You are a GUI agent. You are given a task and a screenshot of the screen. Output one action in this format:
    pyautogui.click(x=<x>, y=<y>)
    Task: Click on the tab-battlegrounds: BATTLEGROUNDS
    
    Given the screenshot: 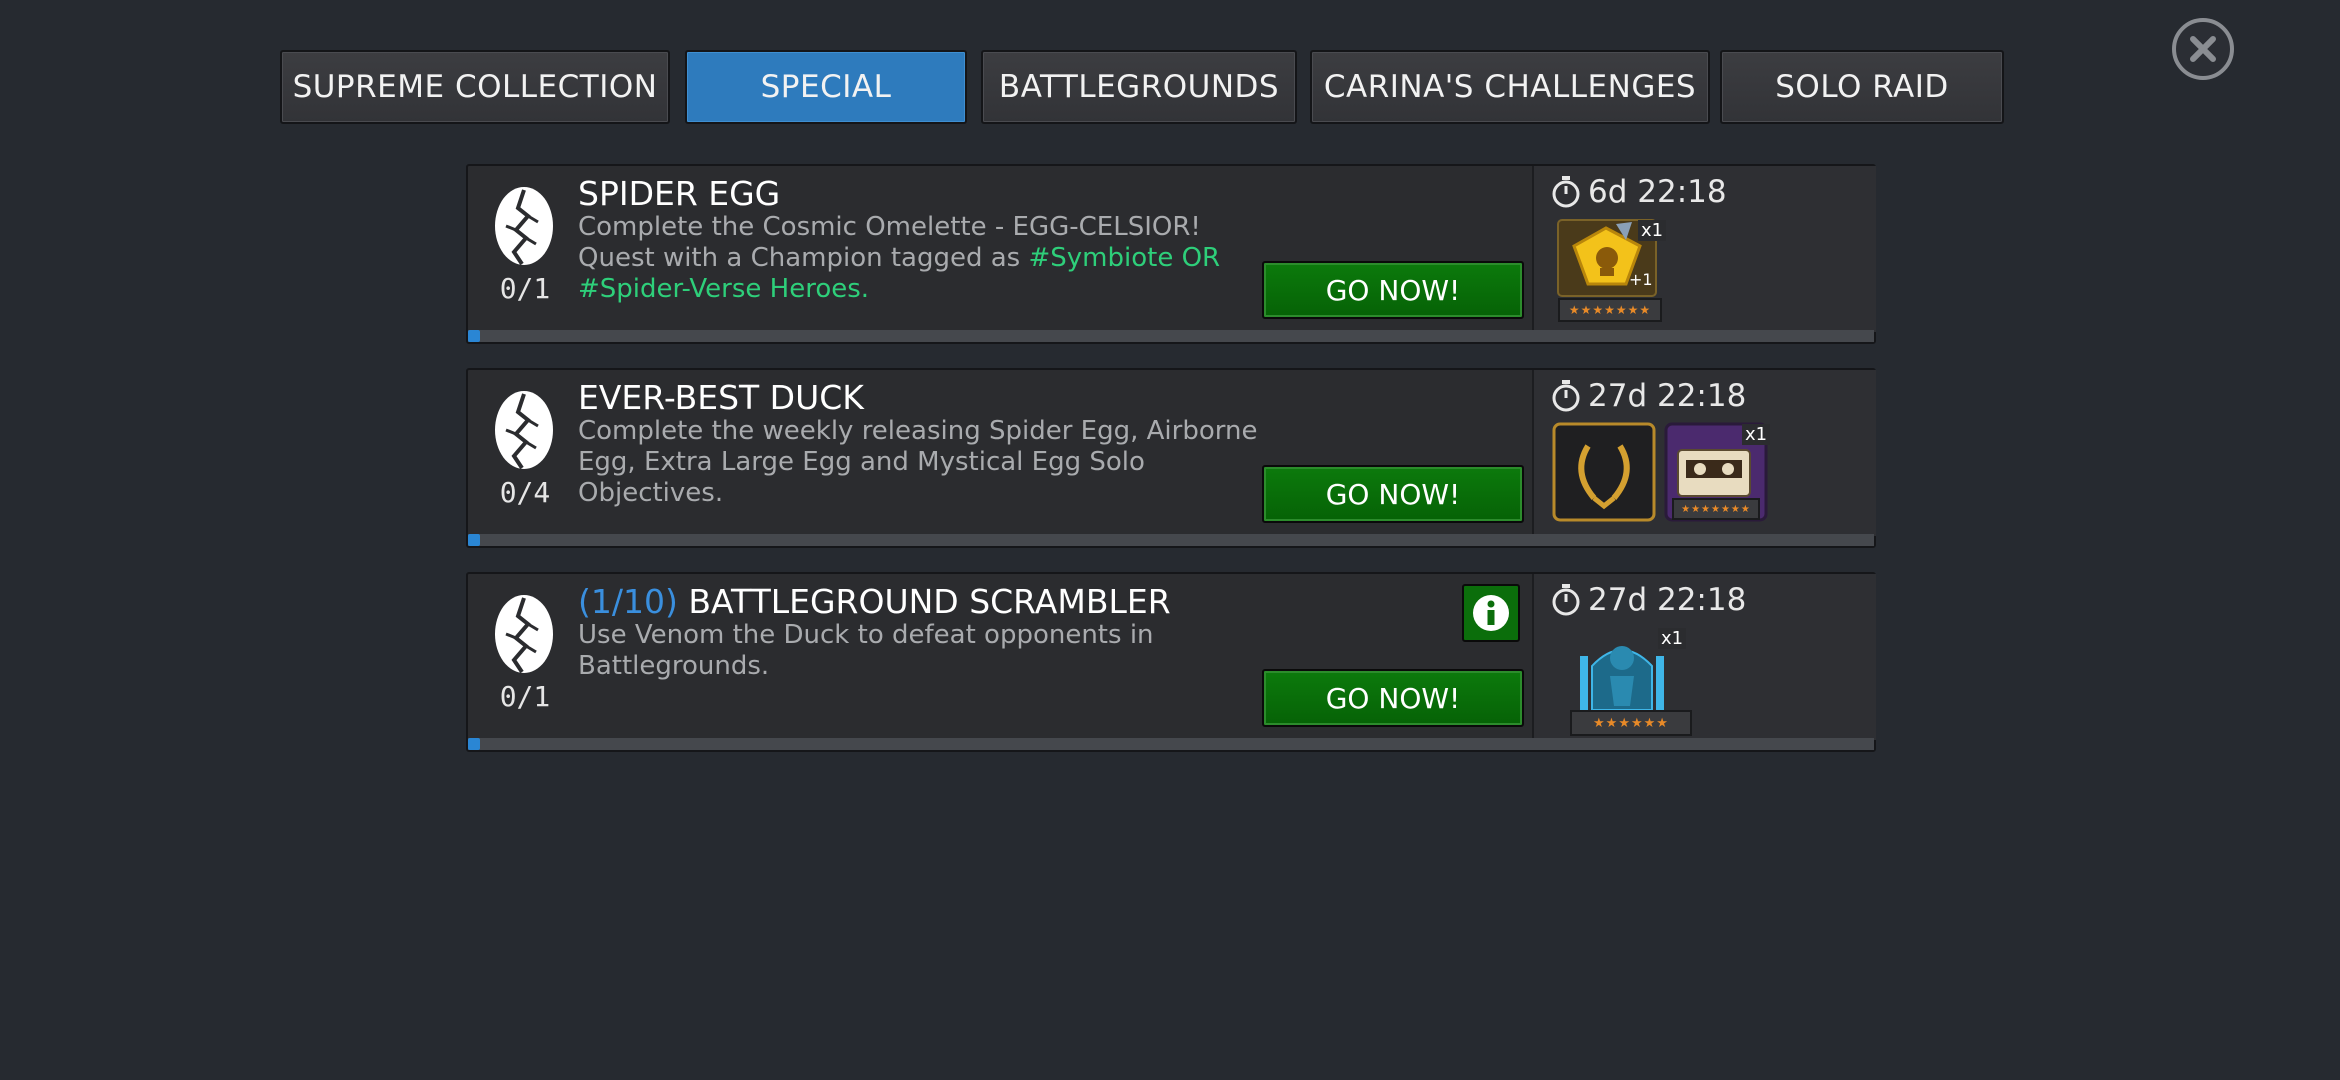 What is the action you would take?
    pyautogui.click(x=1139, y=87)
    